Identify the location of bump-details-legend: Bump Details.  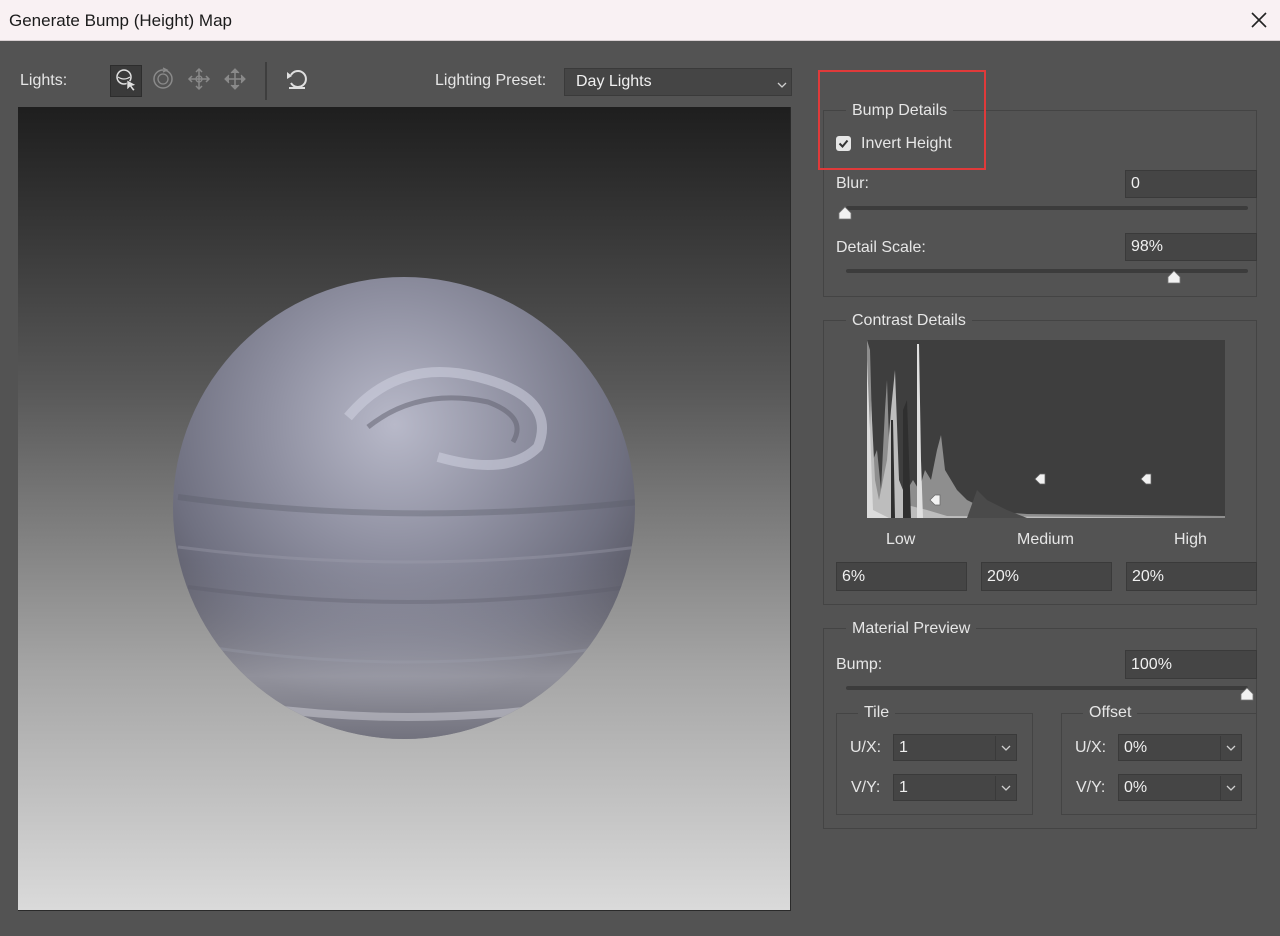
(900, 111).